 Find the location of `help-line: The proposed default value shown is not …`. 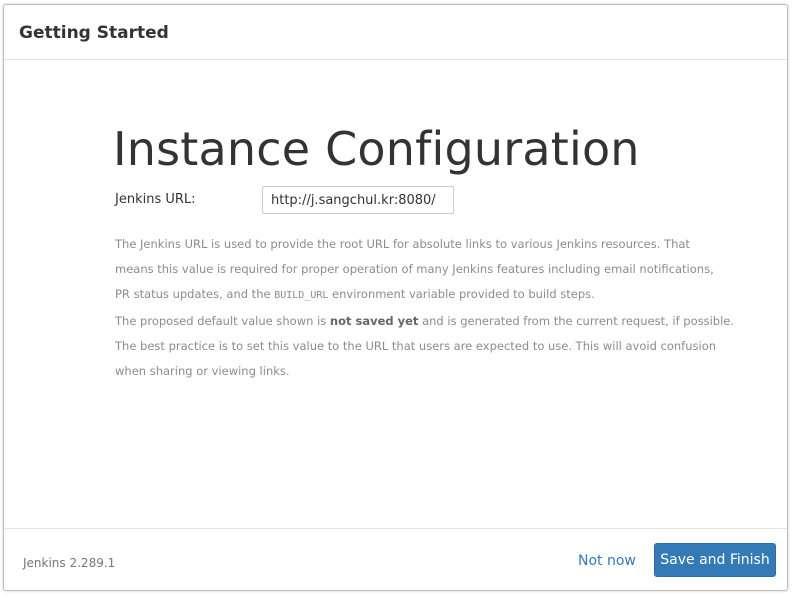

help-line: The proposed default value shown is not … is located at coordinates (424, 321).